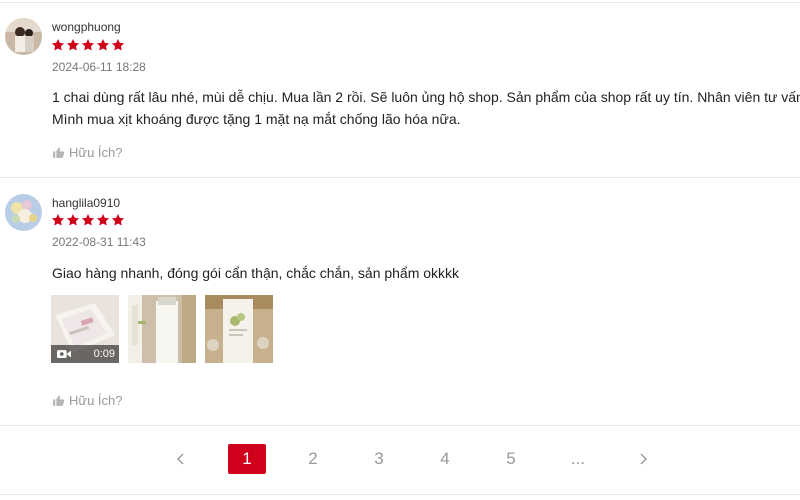 The height and width of the screenshot is (500, 800). I want to click on pagination-page-3: 3, so click(379, 459).